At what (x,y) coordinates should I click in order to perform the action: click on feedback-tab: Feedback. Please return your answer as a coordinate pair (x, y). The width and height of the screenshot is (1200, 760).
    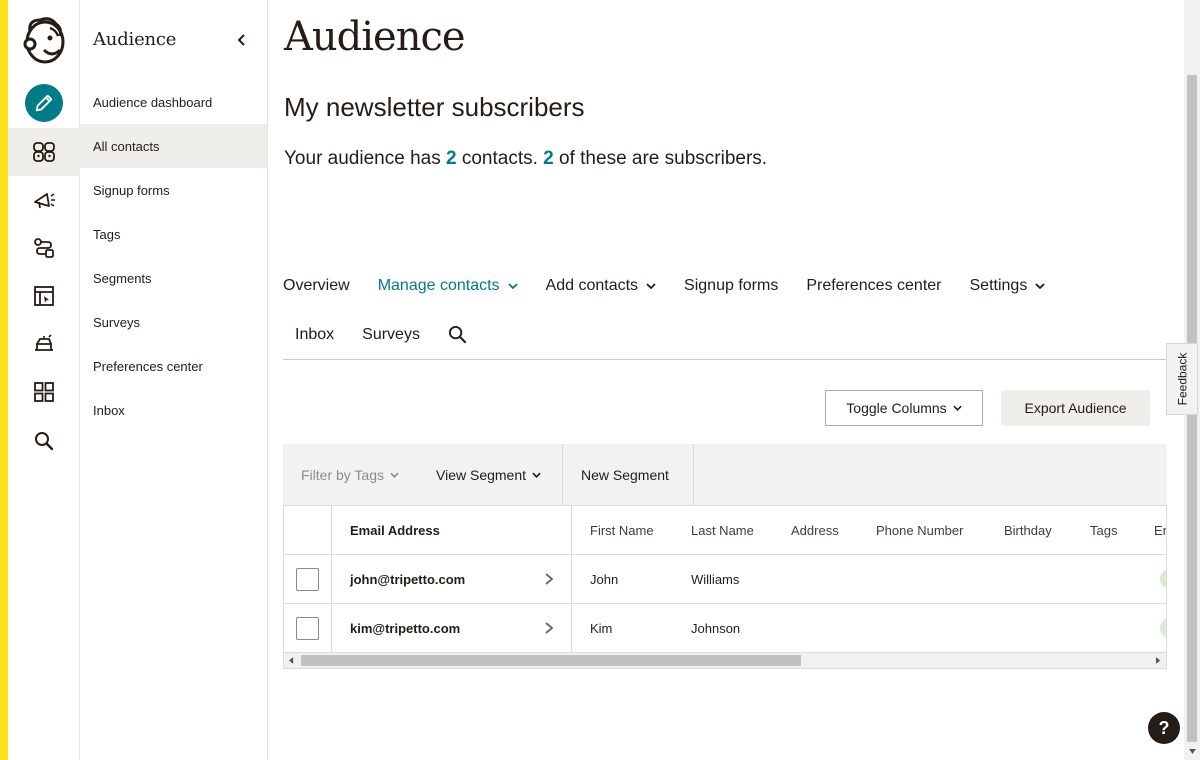
    Looking at the image, I should click on (1182, 379).